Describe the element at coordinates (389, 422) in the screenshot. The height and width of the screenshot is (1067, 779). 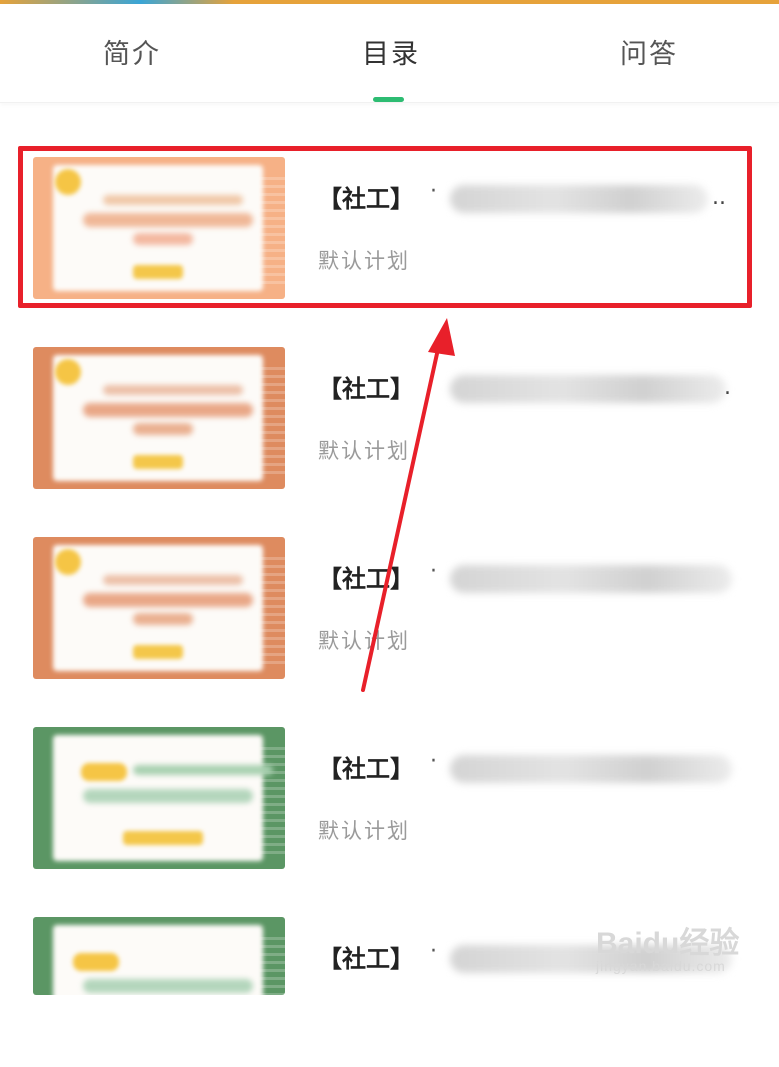
I see `catalog-item: 【社工】 . 默认计划` at that location.